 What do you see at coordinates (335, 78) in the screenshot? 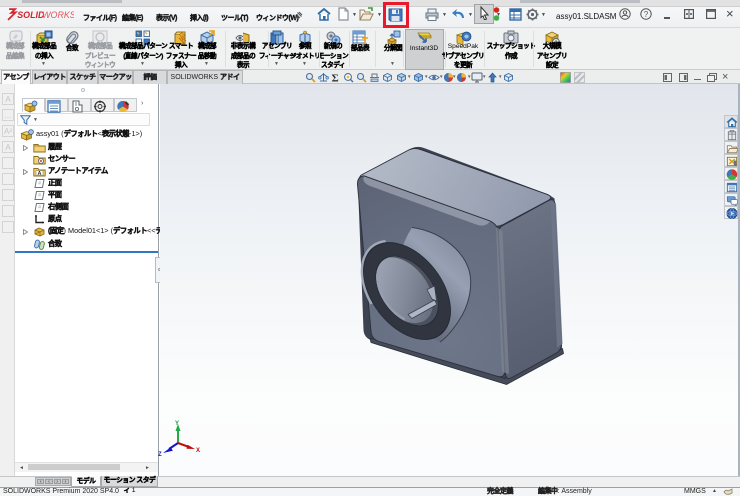
I see `svg-text: Σ` at bounding box center [335, 78].